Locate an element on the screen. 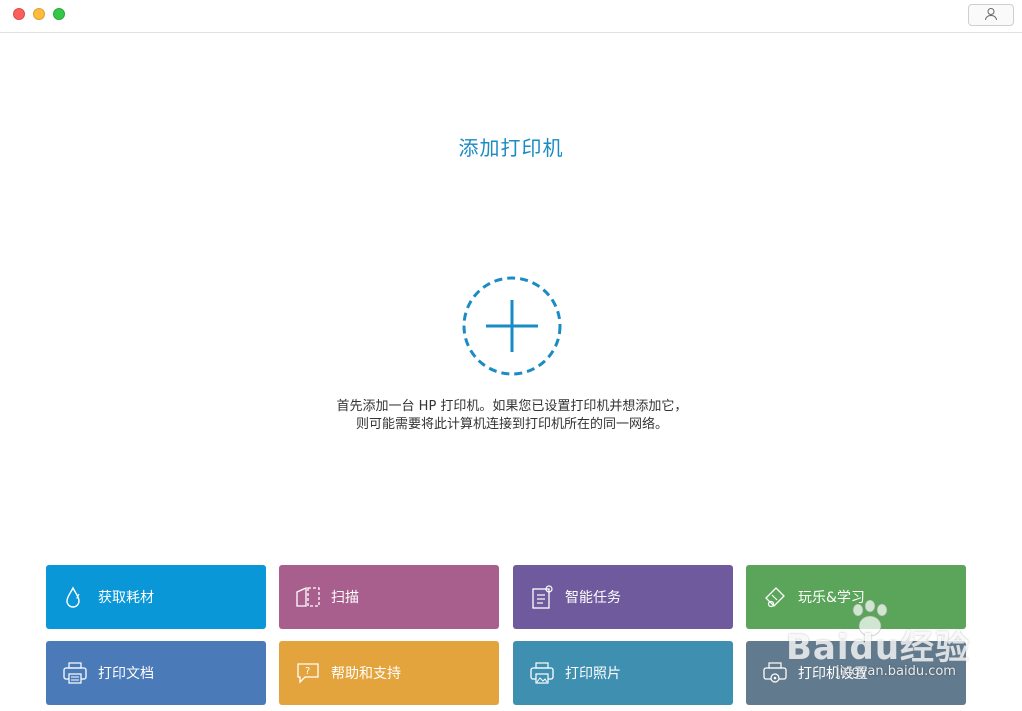 Image resolution: width=1022 pixels, height=711 pixels. tile-printer-settings: 打印机设置 is located at coordinates (856, 673).